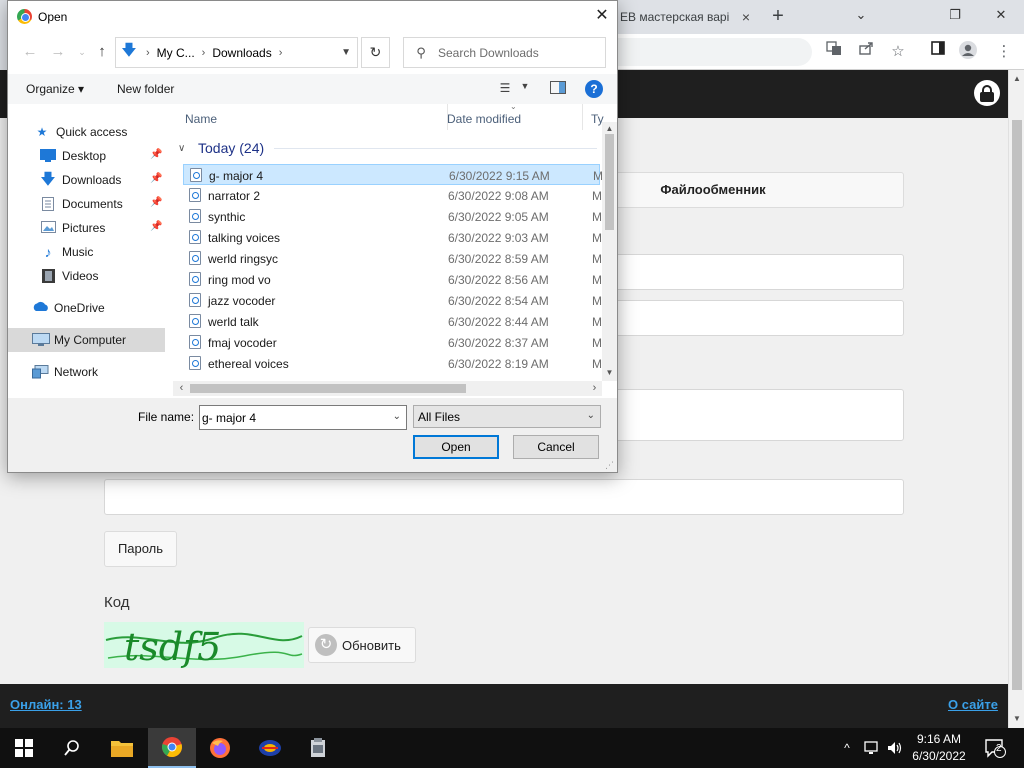 The width and height of the screenshot is (1024, 768). Describe the element at coordinates (387, 148) in the screenshot. I see `group-header-today: ∨ Today (24)` at that location.